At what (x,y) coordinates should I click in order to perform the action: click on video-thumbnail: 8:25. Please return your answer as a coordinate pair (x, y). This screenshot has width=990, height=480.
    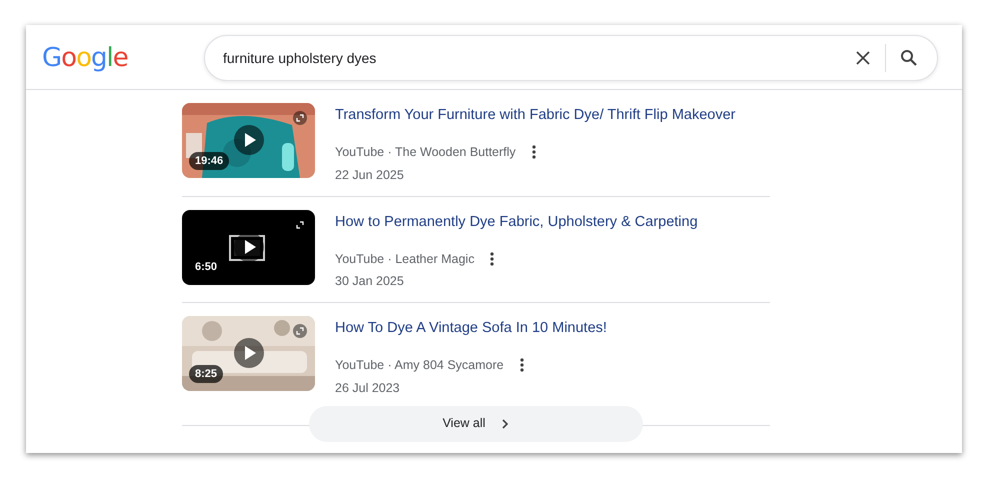
    Looking at the image, I should click on (248, 353).